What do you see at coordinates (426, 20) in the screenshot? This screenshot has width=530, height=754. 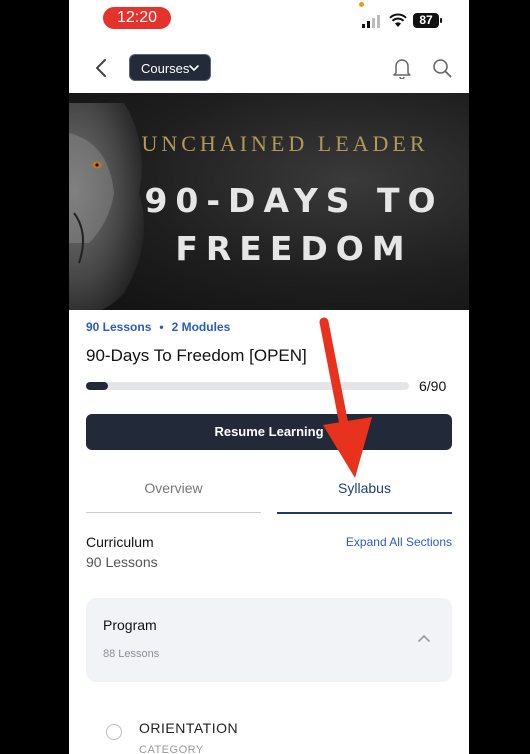 I see `battery-indicator: 87` at bounding box center [426, 20].